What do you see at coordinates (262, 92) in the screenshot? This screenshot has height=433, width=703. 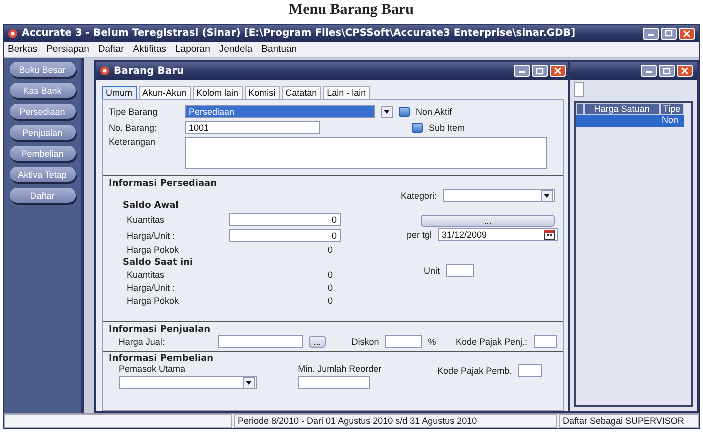 I see `tab: Komisi` at bounding box center [262, 92].